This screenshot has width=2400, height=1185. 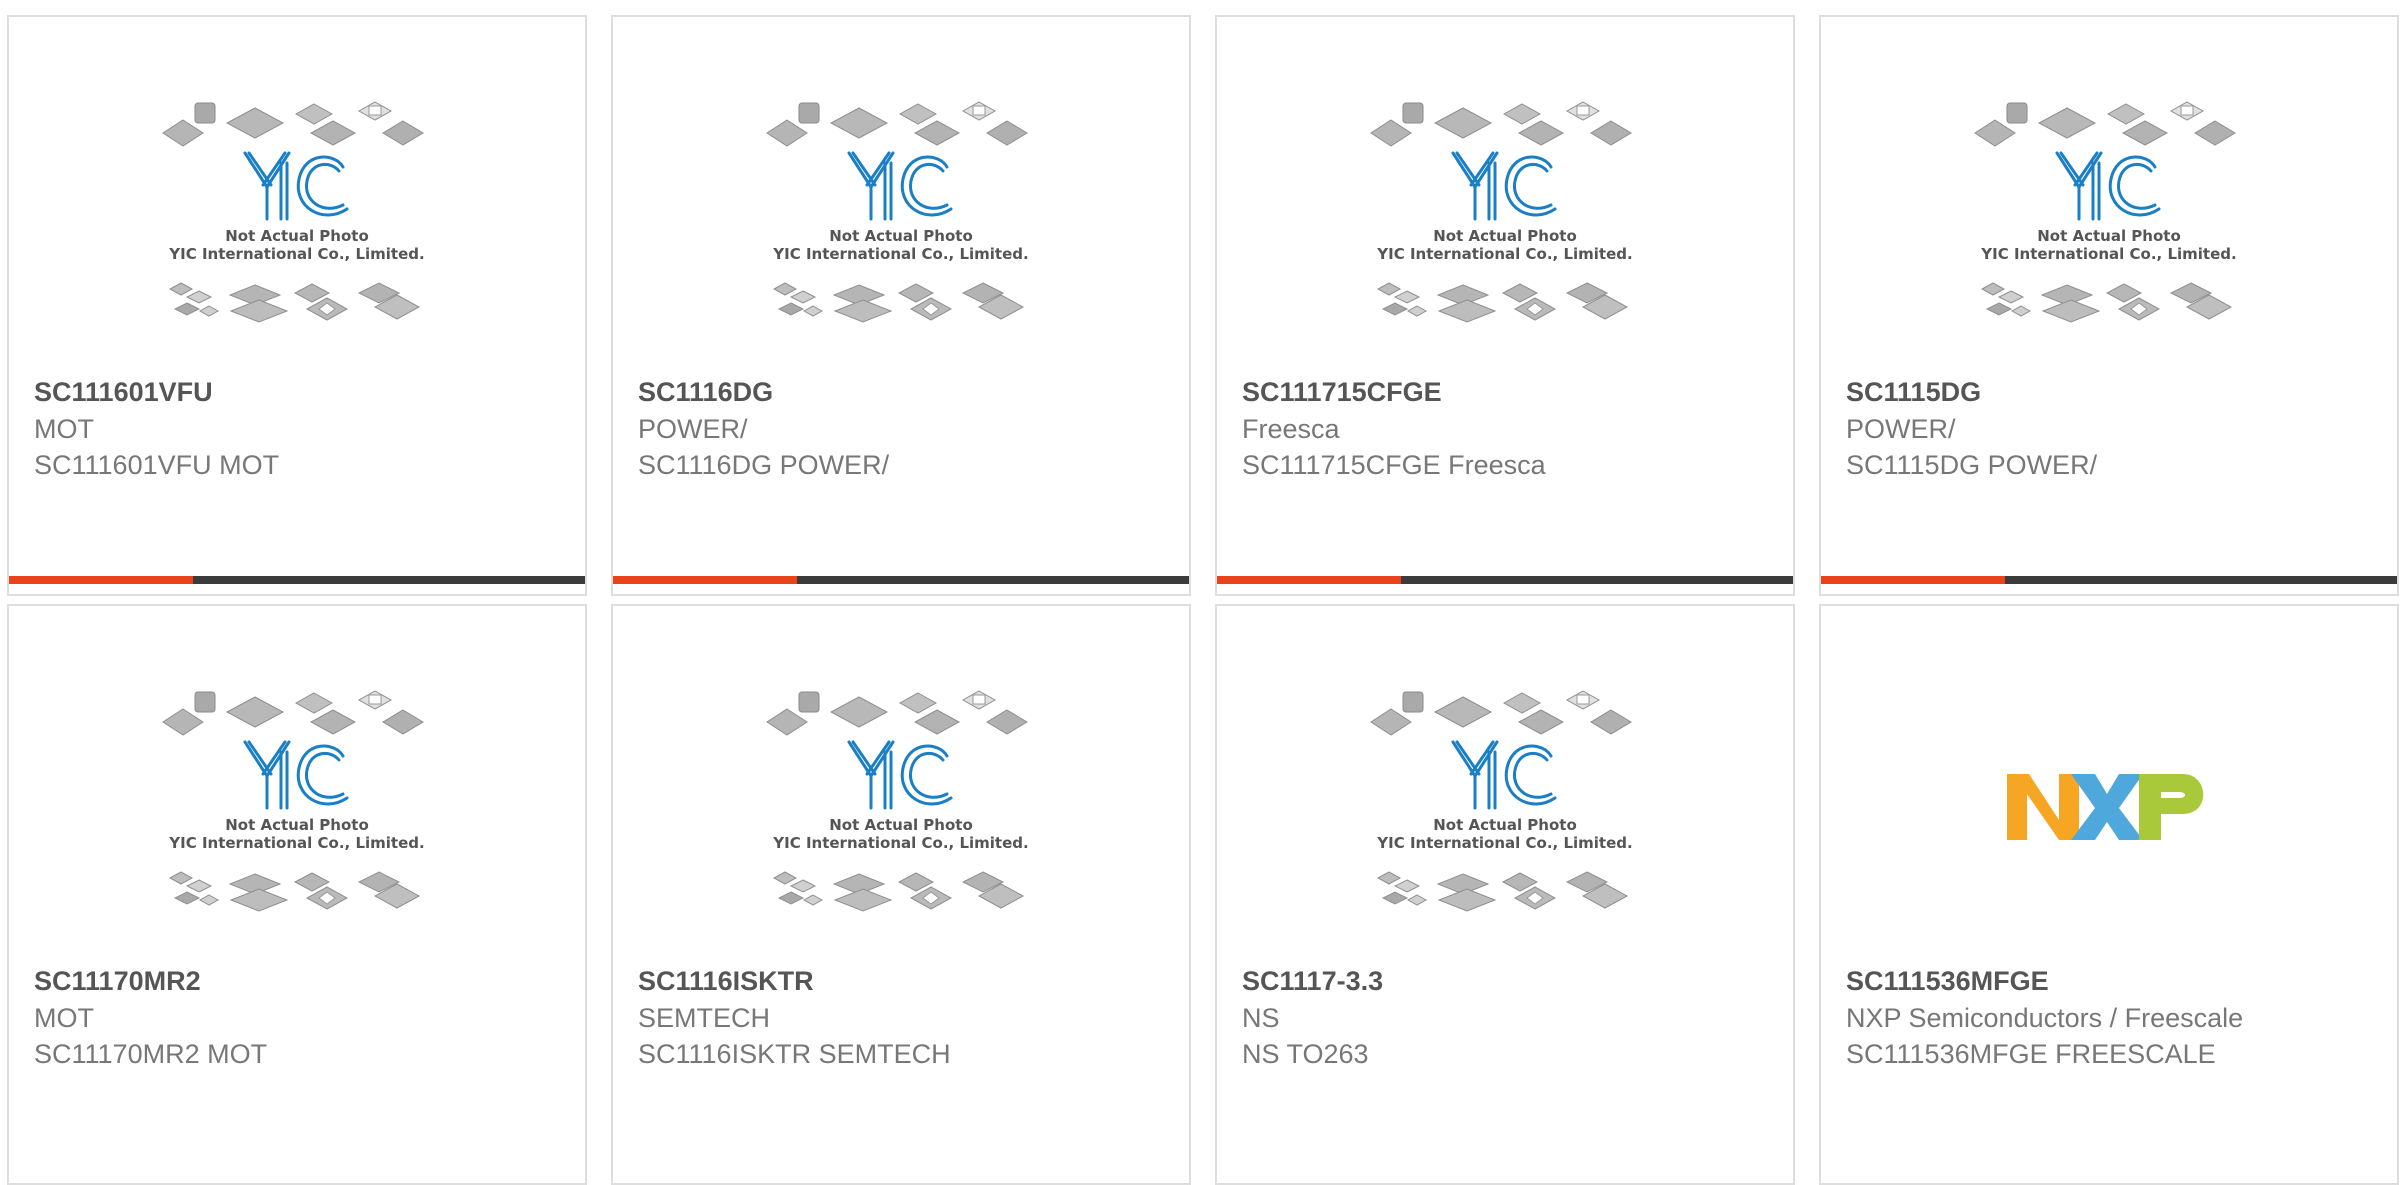 What do you see at coordinates (1261, 1018) in the screenshot?
I see `product-manufacturer: NS` at bounding box center [1261, 1018].